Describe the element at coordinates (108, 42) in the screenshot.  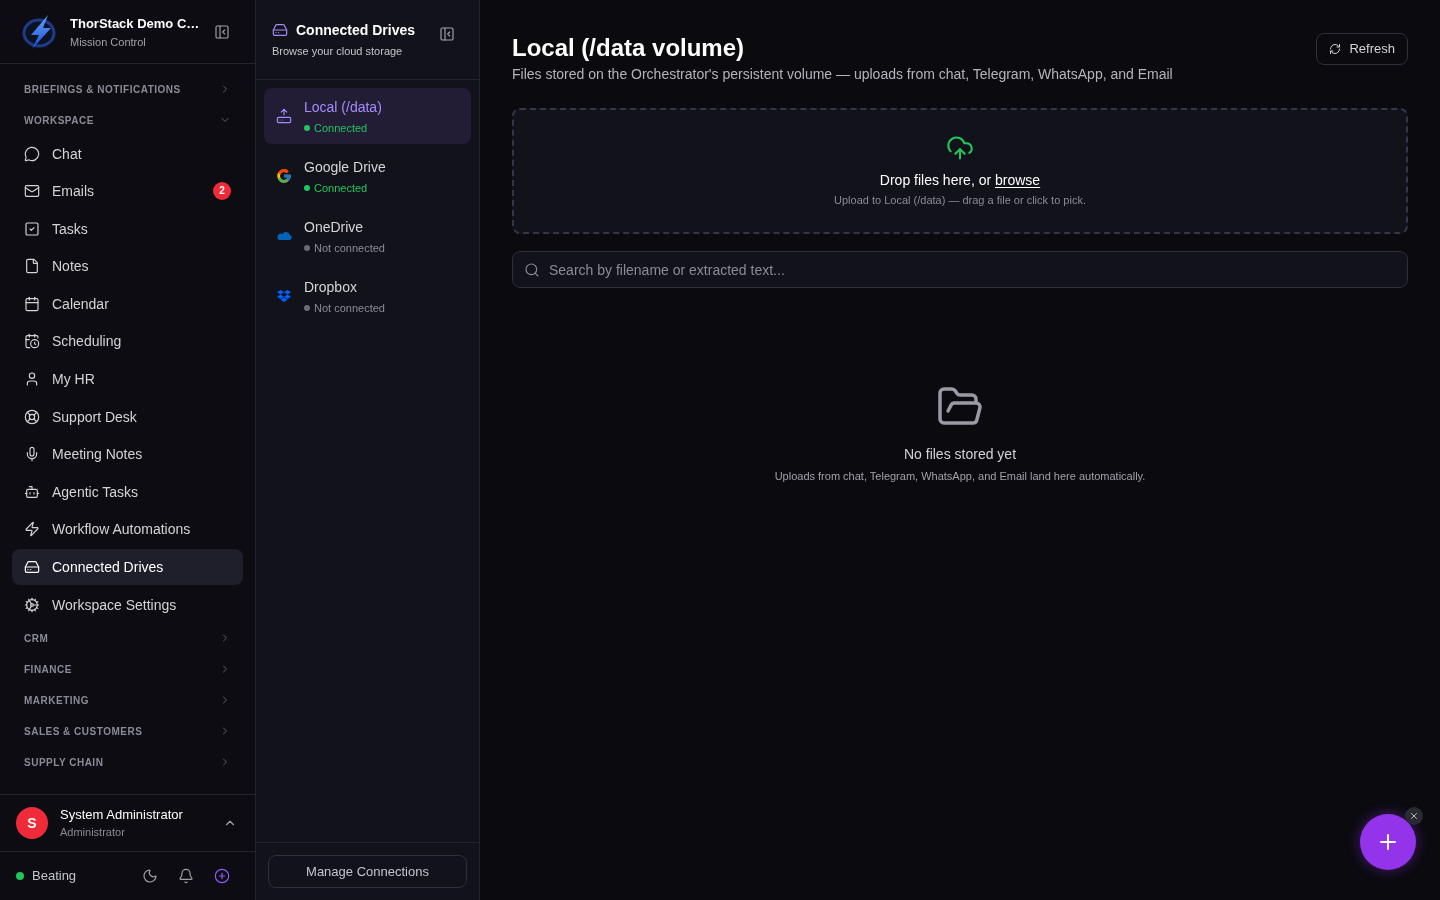
I see `brand-subtitle: Mission Control` at that location.